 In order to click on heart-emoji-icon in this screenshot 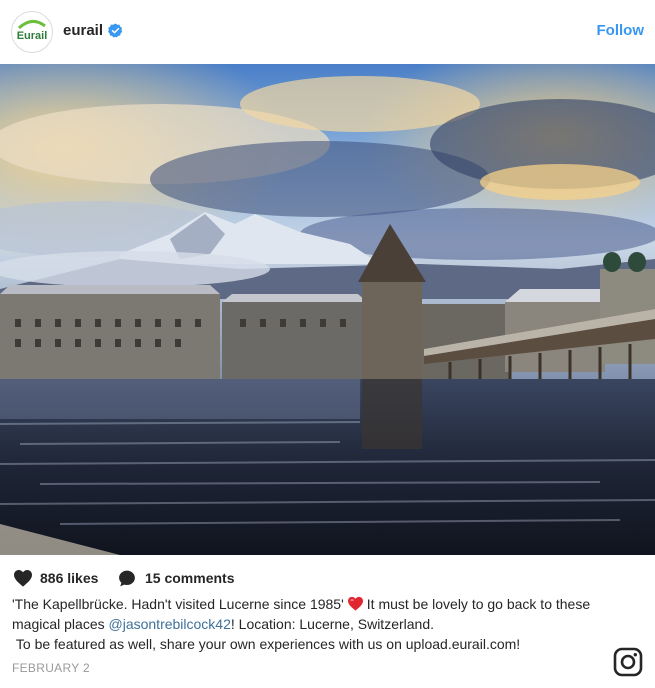, I will do `click(355, 603)`.